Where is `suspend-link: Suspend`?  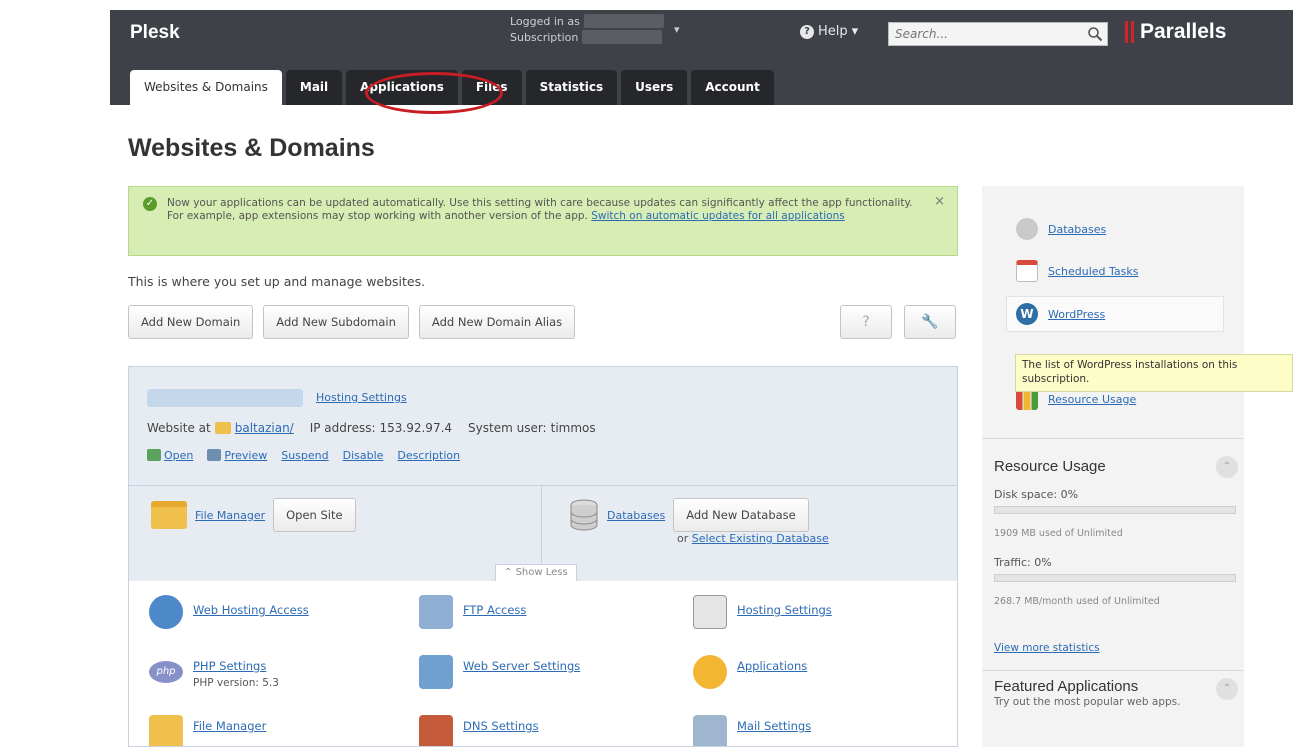 suspend-link: Suspend is located at coordinates (304, 455).